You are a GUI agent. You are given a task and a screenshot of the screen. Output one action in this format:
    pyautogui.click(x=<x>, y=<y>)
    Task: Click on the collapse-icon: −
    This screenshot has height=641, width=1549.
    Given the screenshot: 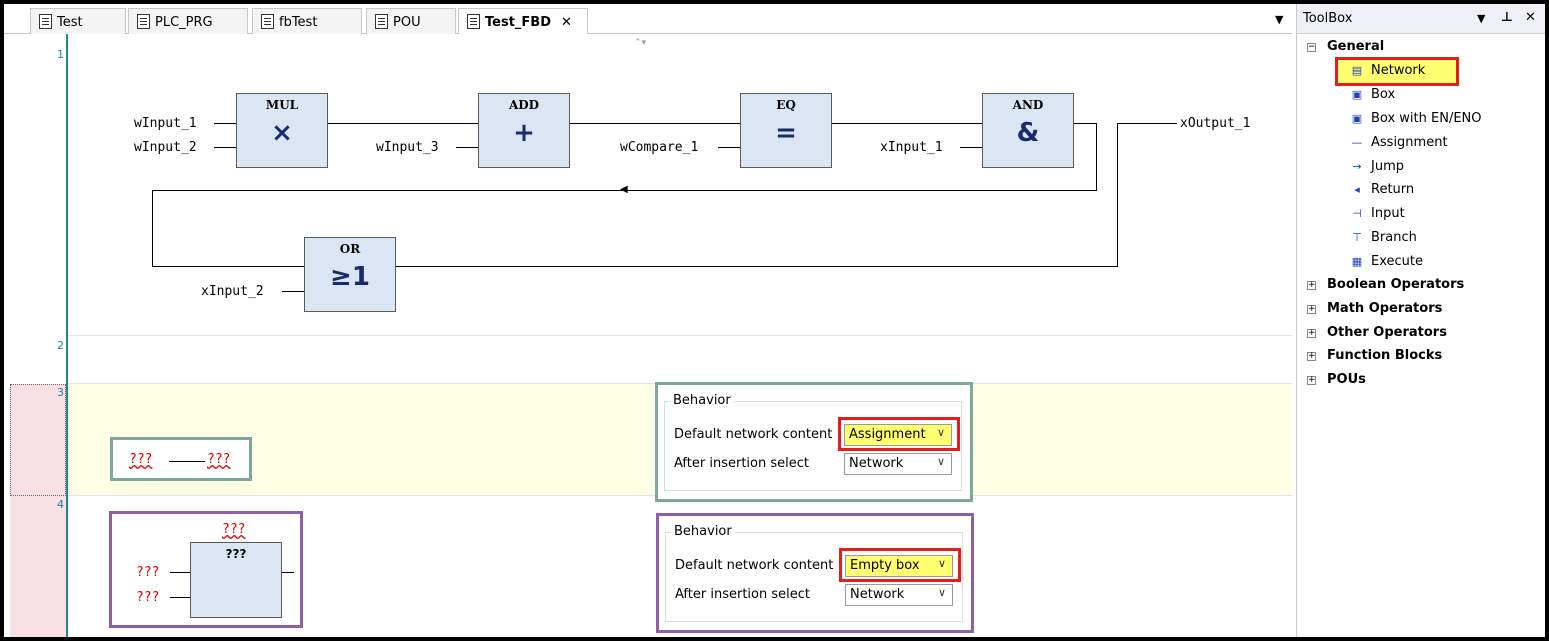 What is the action you would take?
    pyautogui.click(x=1311, y=47)
    